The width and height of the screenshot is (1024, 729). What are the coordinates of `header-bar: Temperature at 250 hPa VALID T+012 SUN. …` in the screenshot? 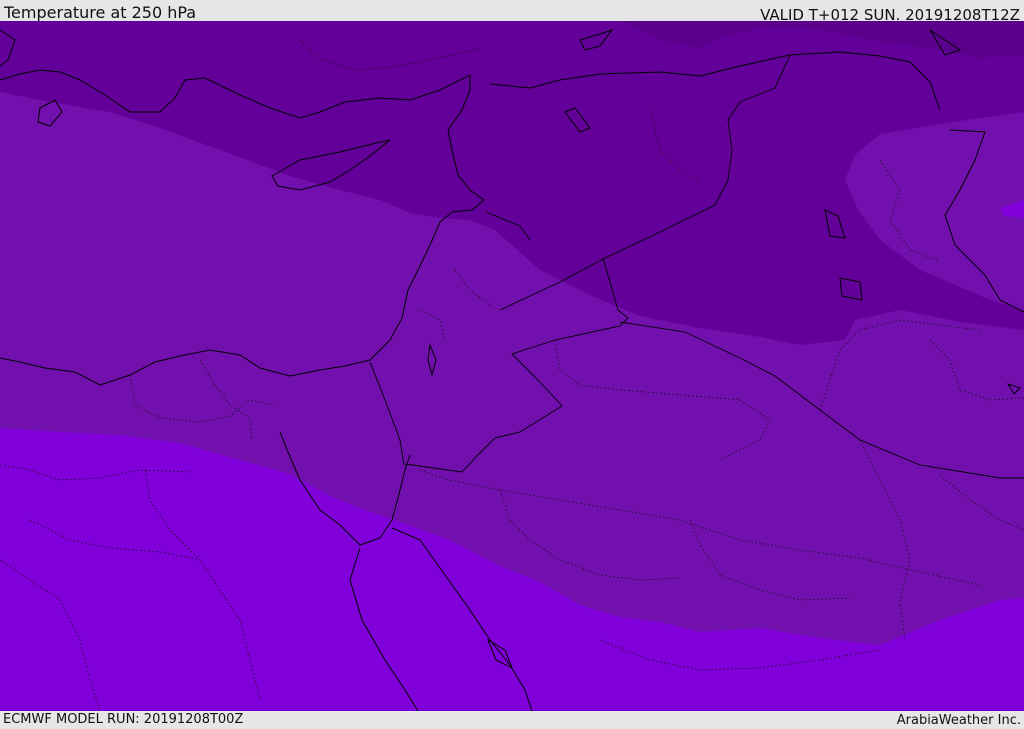 It's located at (512, 12).